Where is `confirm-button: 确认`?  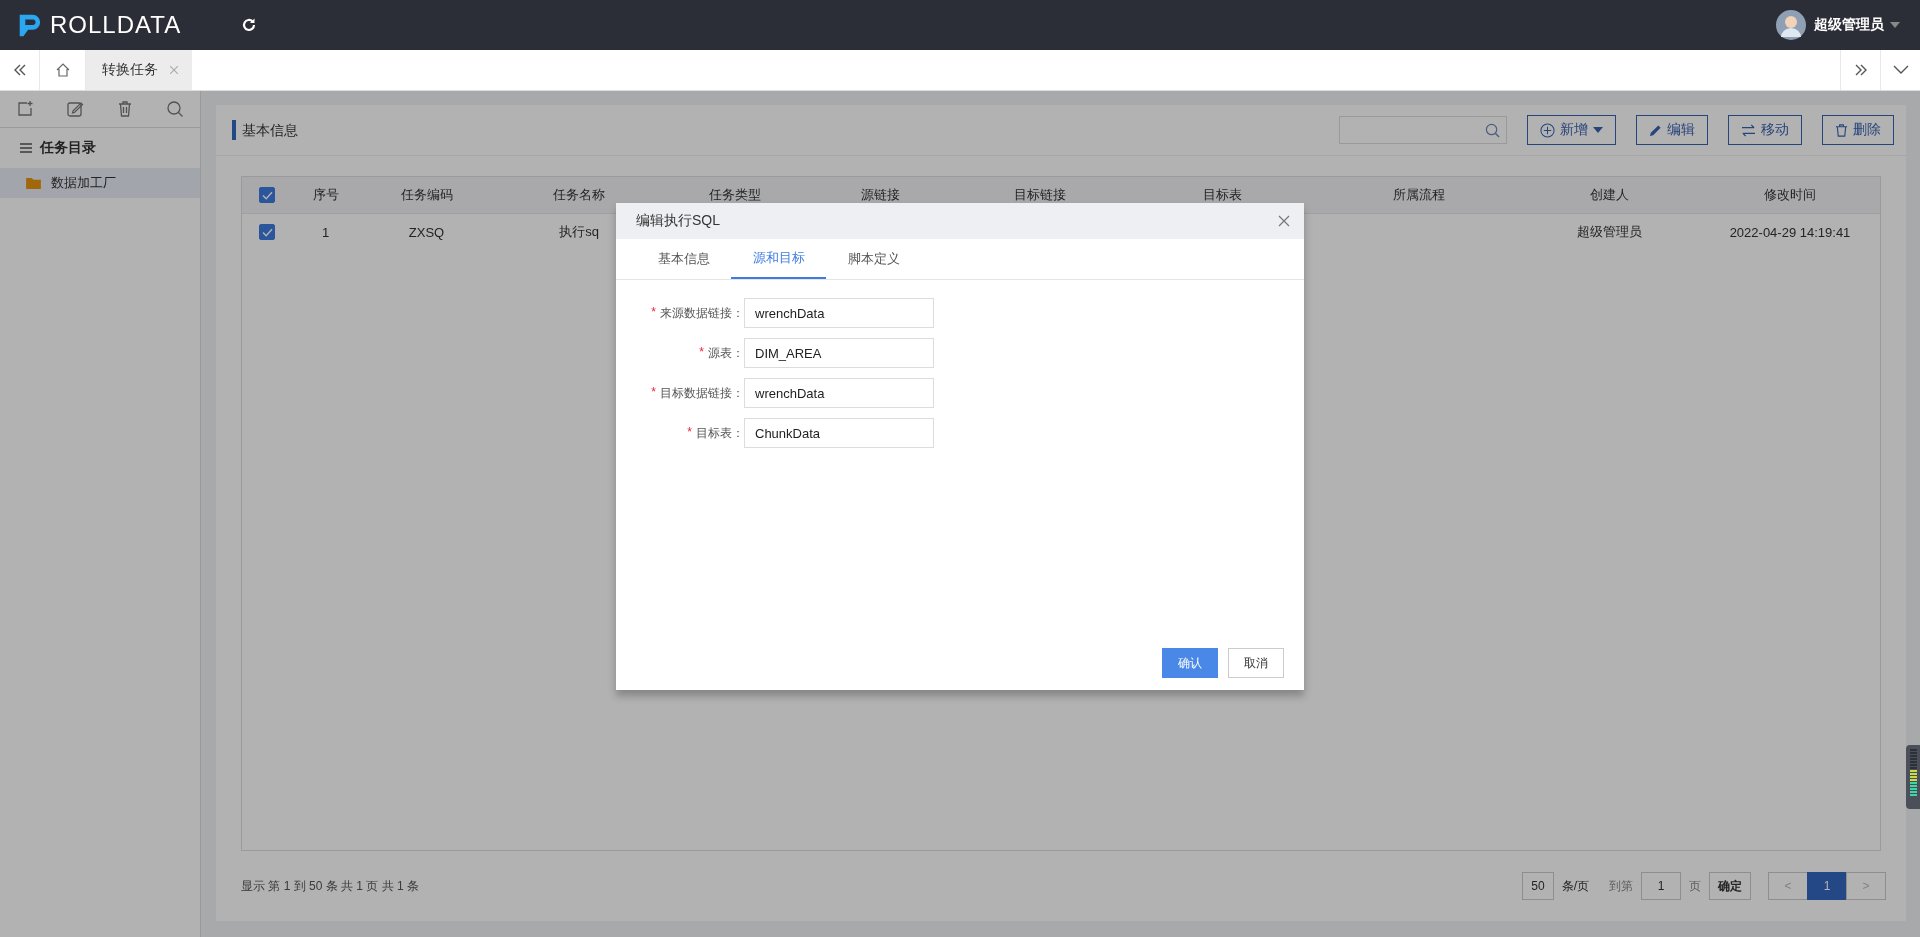
confirm-button: 确认 is located at coordinates (1190, 663).